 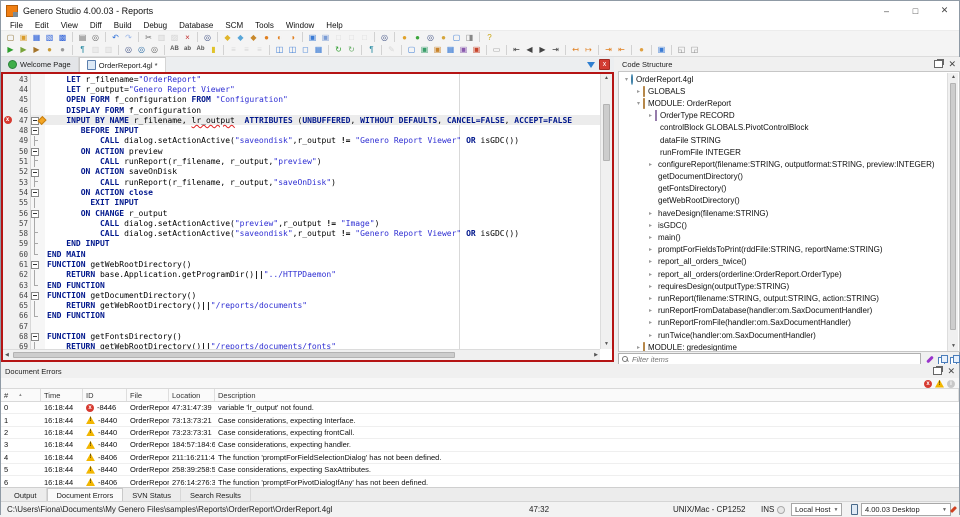 I want to click on run-tool-icon: ●, so click(x=417, y=37).